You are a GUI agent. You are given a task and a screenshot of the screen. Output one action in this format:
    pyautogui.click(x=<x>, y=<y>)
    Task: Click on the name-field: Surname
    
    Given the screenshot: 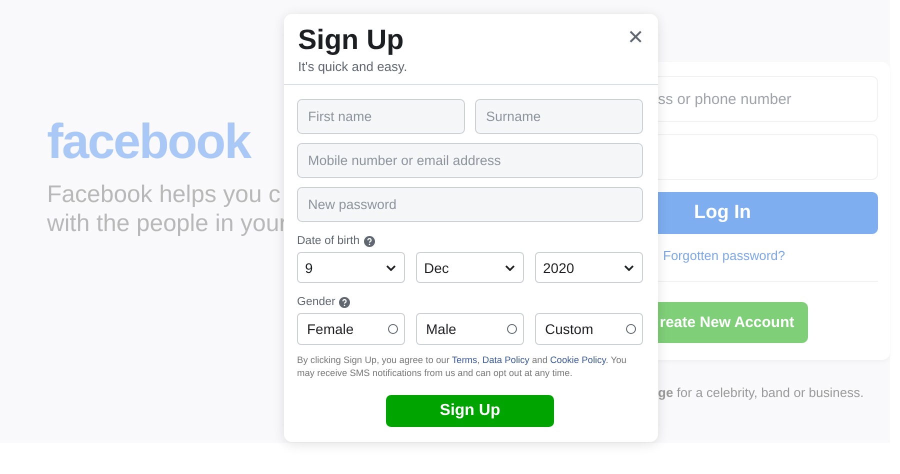 What is the action you would take?
    pyautogui.click(x=559, y=116)
    